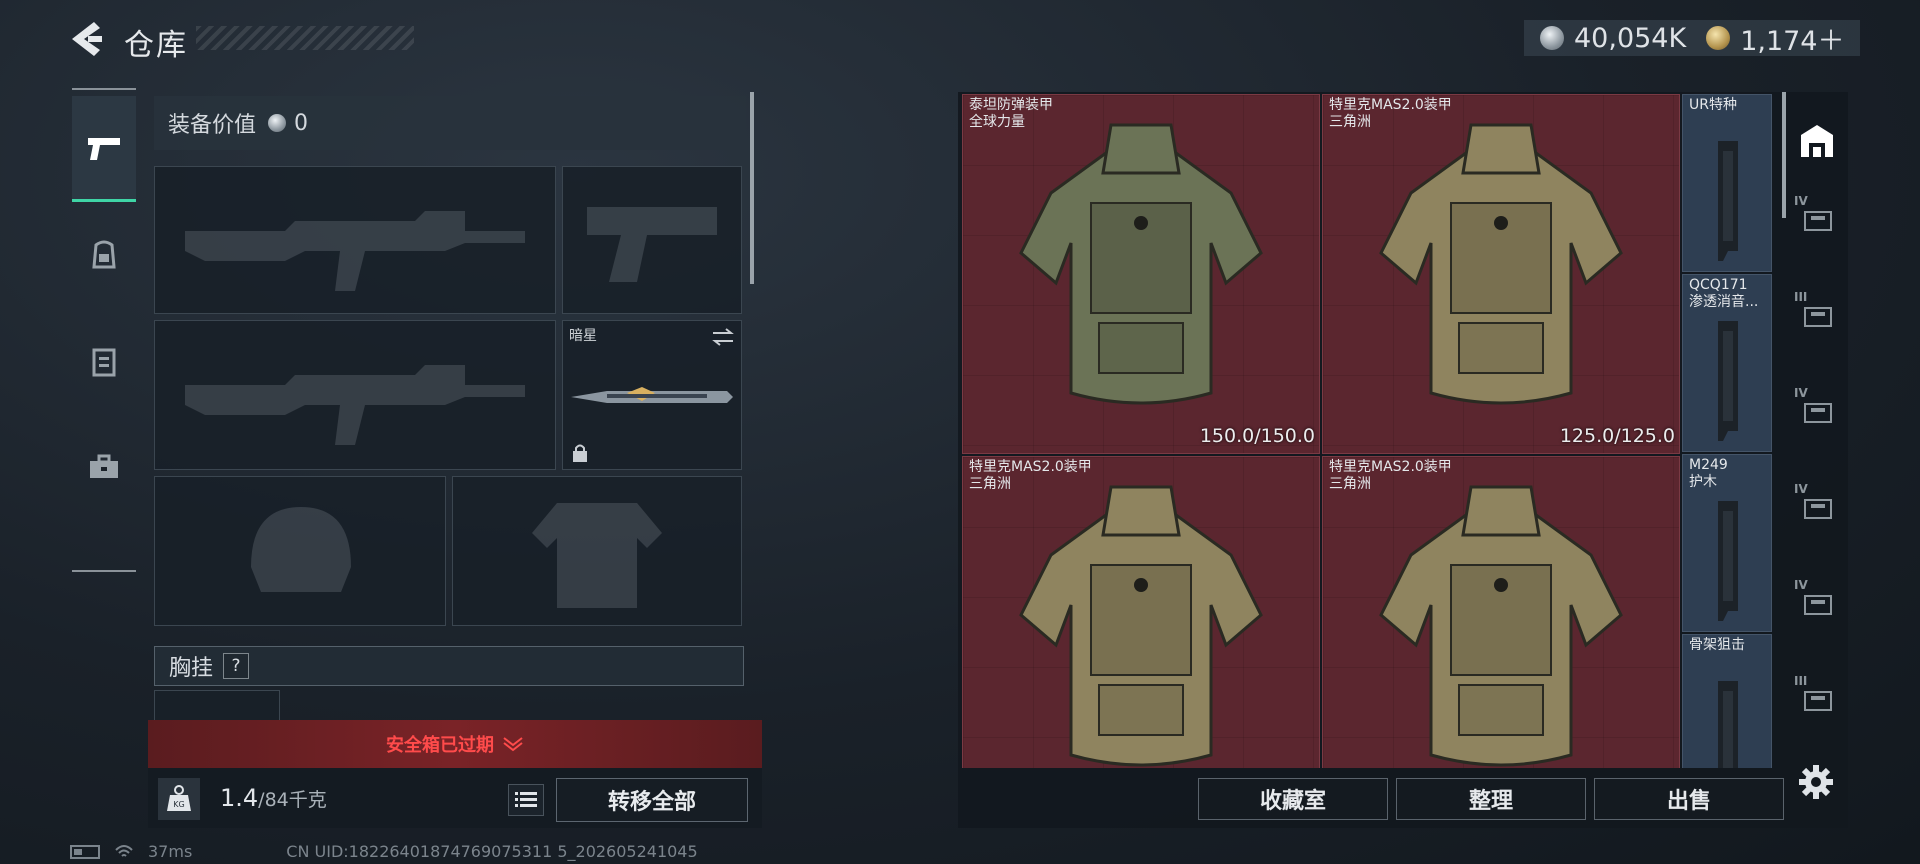 This screenshot has height=864, width=1920. Describe the element at coordinates (1011, 114) in the screenshot. I see `item-name: 泰坦防弹装甲 全球力量` at that location.